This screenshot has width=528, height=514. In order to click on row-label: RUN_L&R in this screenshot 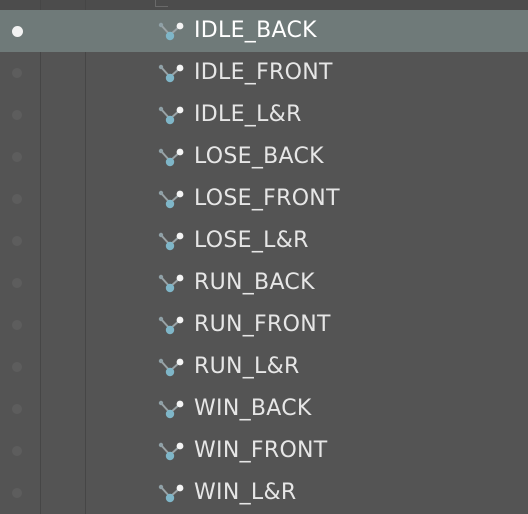, I will do `click(247, 366)`.